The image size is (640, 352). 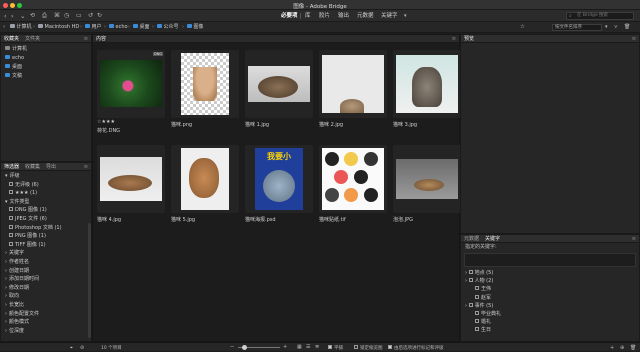 I want to click on filter-row: Photoshop 文档 (1), so click(x=33, y=228).